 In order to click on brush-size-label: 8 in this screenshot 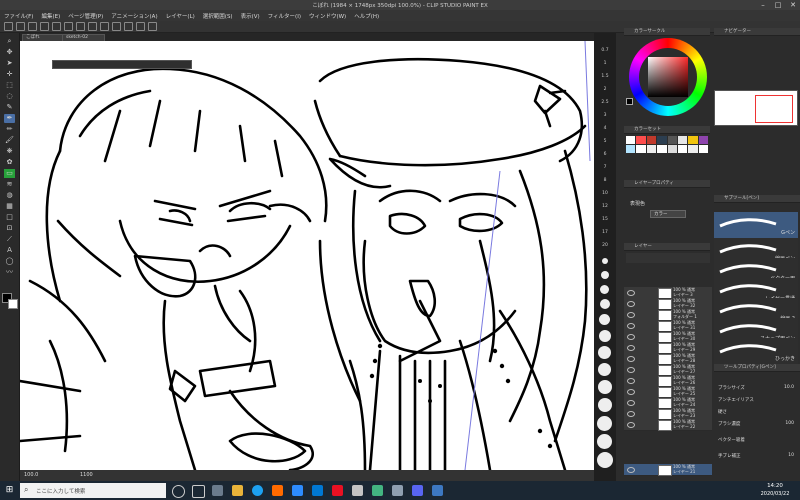, I will do `click(605, 180)`.